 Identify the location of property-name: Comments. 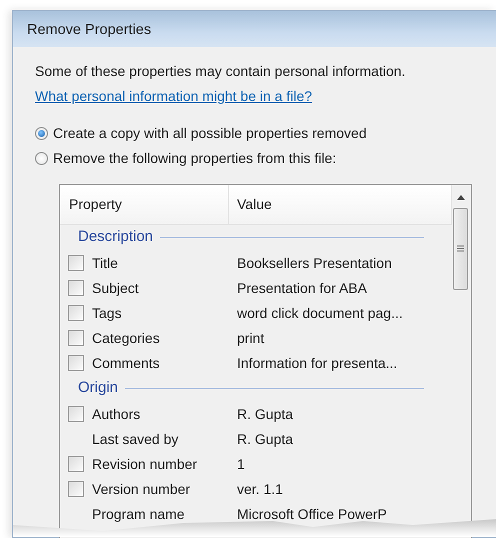
(126, 363).